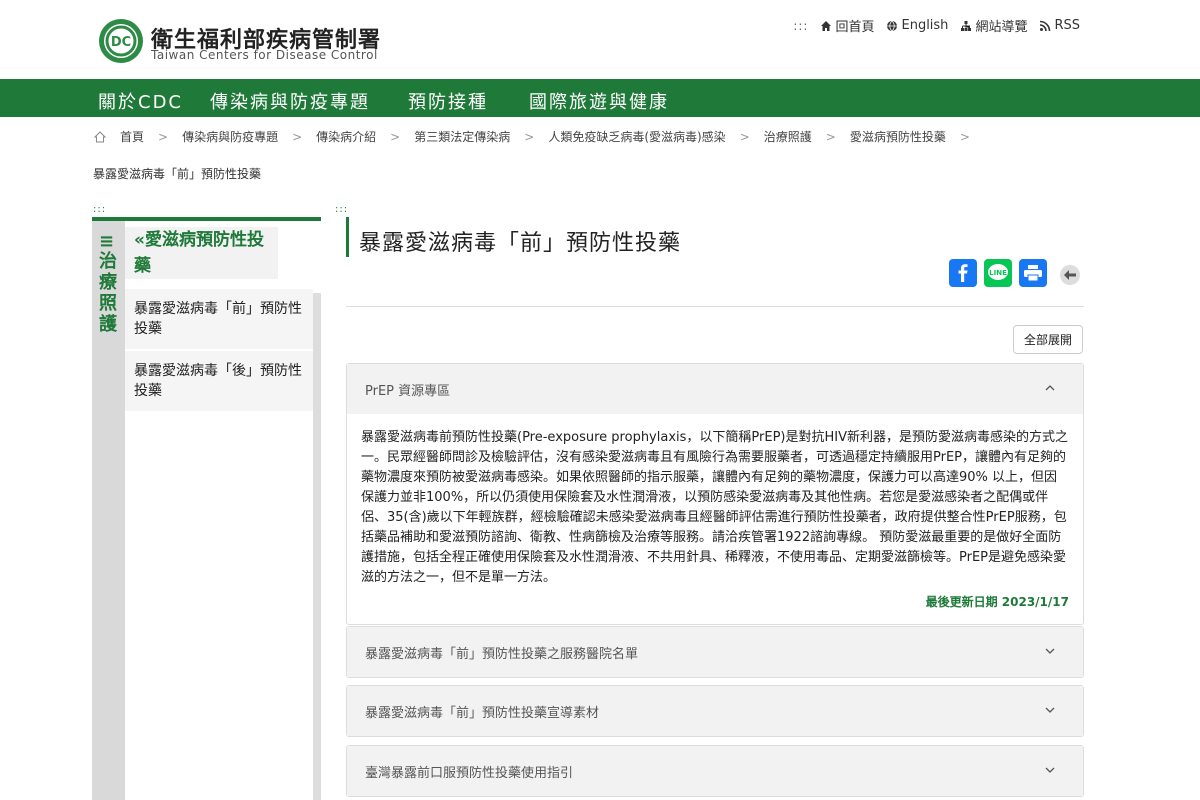 This screenshot has width=1200, height=800. I want to click on accordion-header: 暴露愛滋病毒「前」預防性投藥宣導素材, so click(715, 711).